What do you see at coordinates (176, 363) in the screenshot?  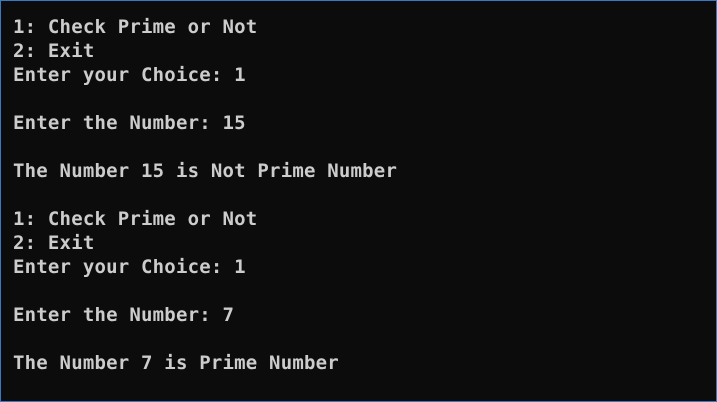 I see `result-line: The Number 7 is Prime Number` at bounding box center [176, 363].